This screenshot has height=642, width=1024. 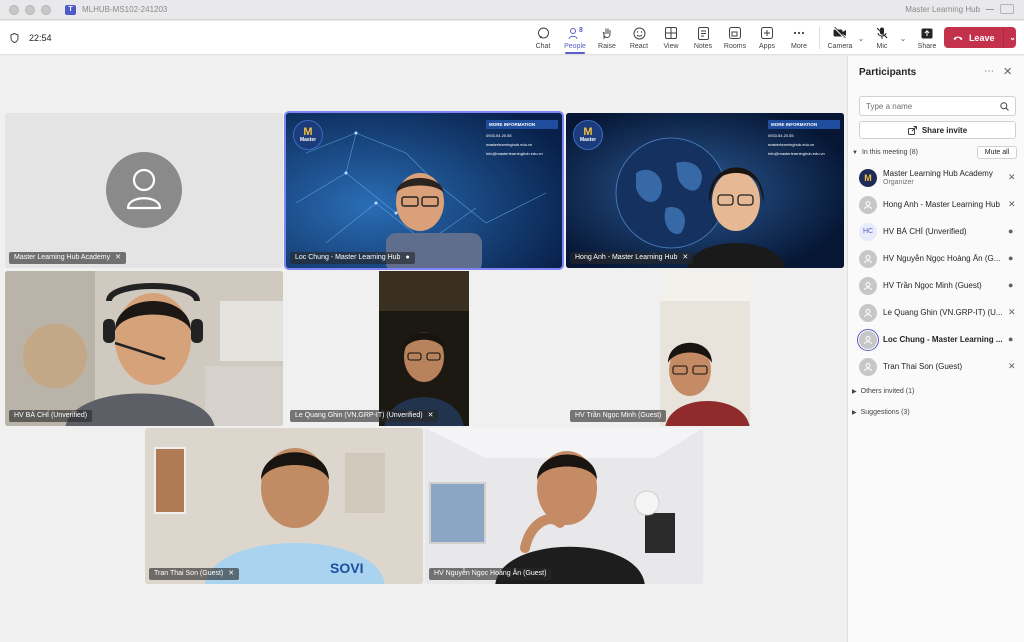 I want to click on camera-options-chevron-down-icon: ⌄, so click(x=861, y=38).